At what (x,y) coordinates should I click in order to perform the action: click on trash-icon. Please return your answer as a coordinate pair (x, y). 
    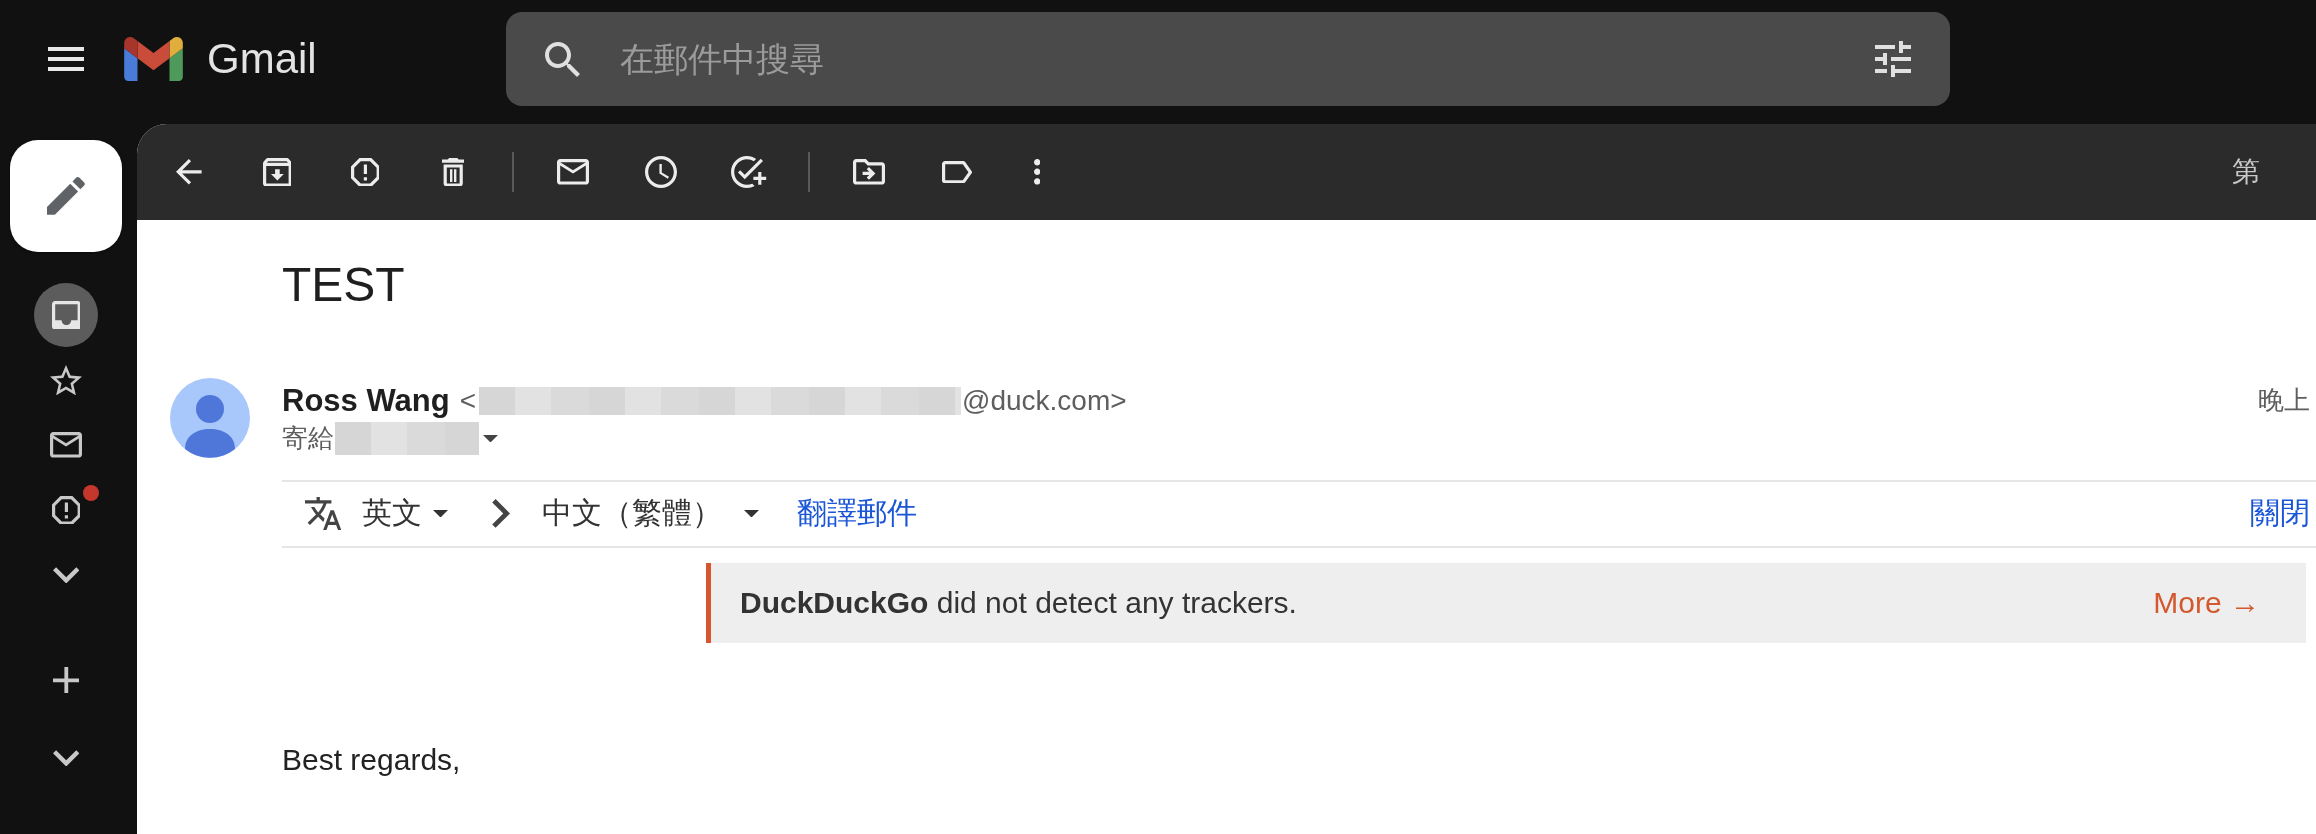
    Looking at the image, I should click on (453, 172).